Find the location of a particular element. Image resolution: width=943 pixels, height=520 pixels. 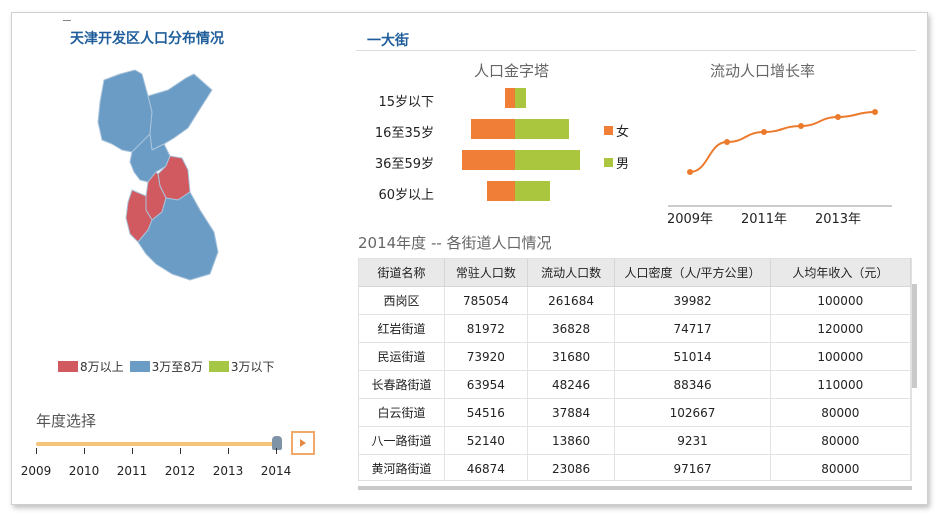

table-row: 民运街道 73920 31680 51014 100000 is located at coordinates (635, 356).